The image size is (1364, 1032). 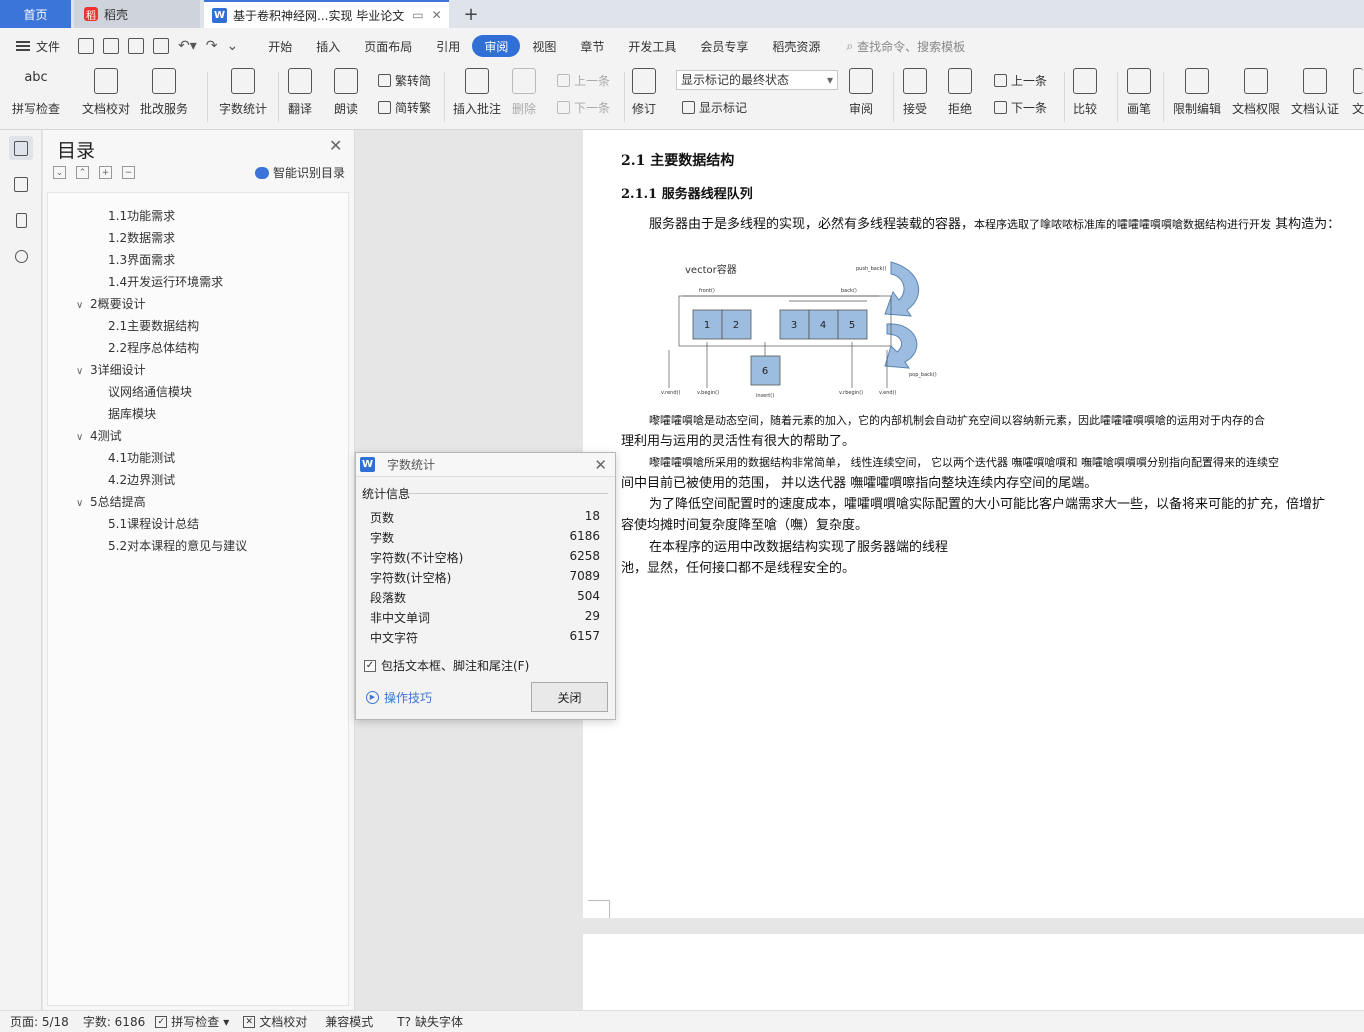 I want to click on compare-button: 比较, so click(x=1085, y=92).